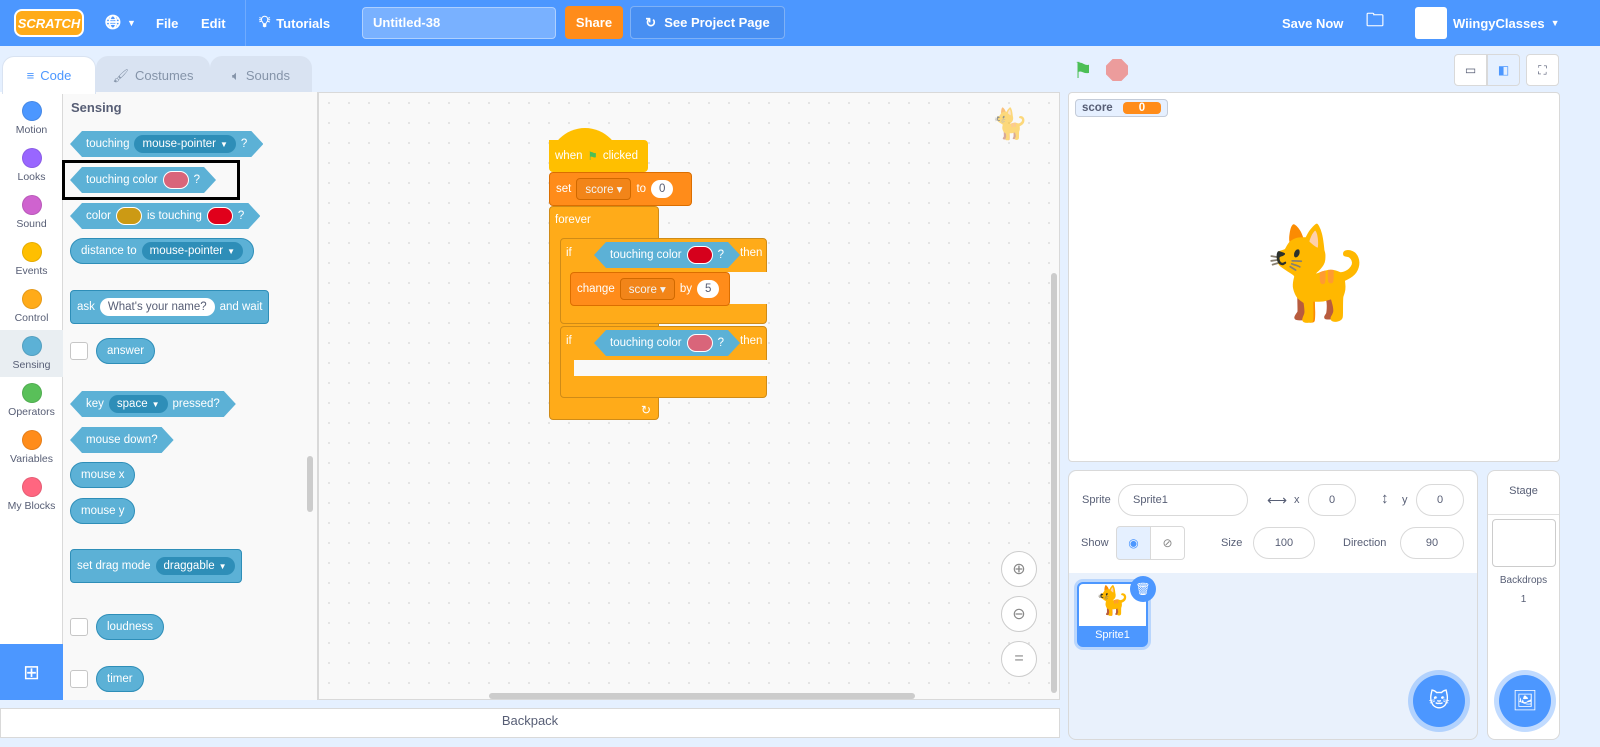 Image resolution: width=1600 pixels, height=747 pixels. Describe the element at coordinates (31, 353) in the screenshot. I see `category-sensing: Sensing` at that location.